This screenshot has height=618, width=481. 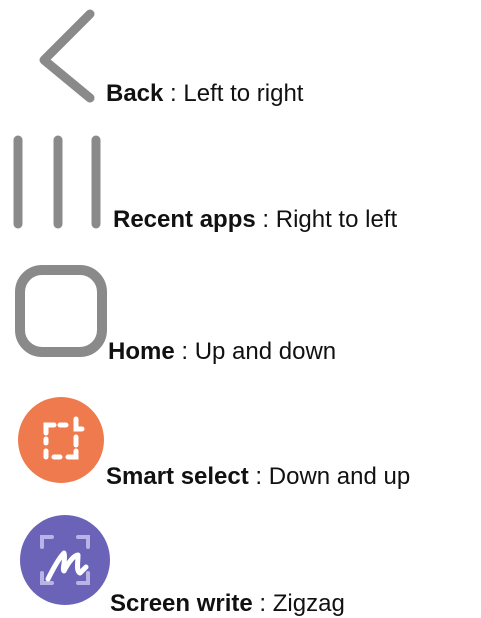 What do you see at coordinates (243, 93) in the screenshot?
I see `gesture-description: Left to right` at bounding box center [243, 93].